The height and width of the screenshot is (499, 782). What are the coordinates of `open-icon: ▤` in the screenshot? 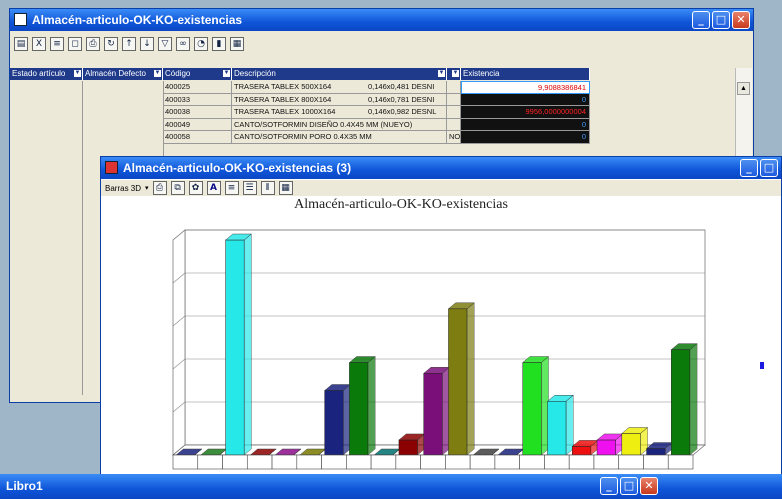 It's located at (21, 44).